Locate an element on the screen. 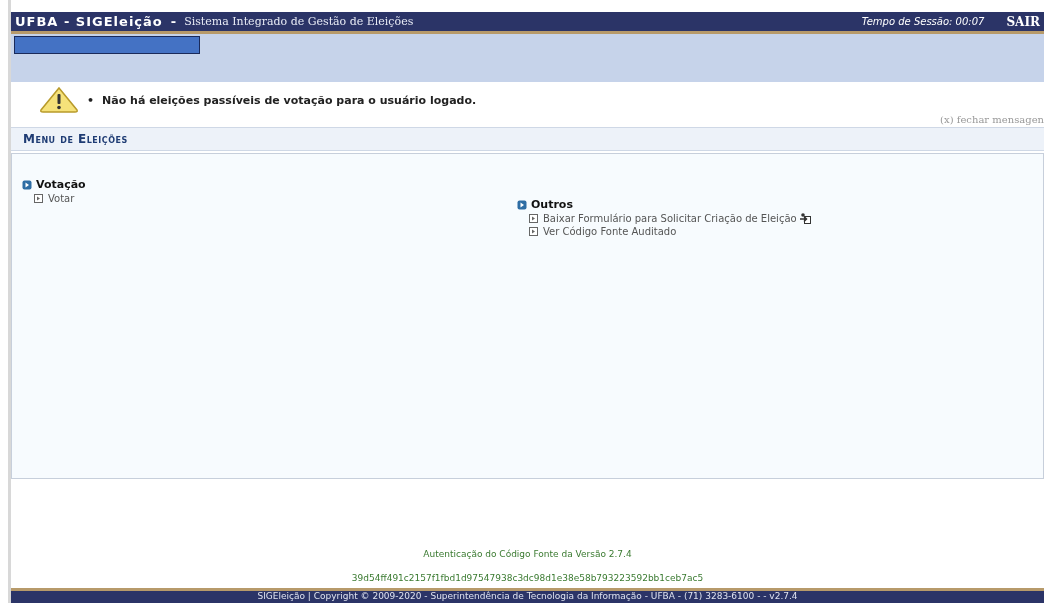 Image resolution: width=1044 pixels, height=603 pixels. menu-link: Votar is located at coordinates (61, 198).